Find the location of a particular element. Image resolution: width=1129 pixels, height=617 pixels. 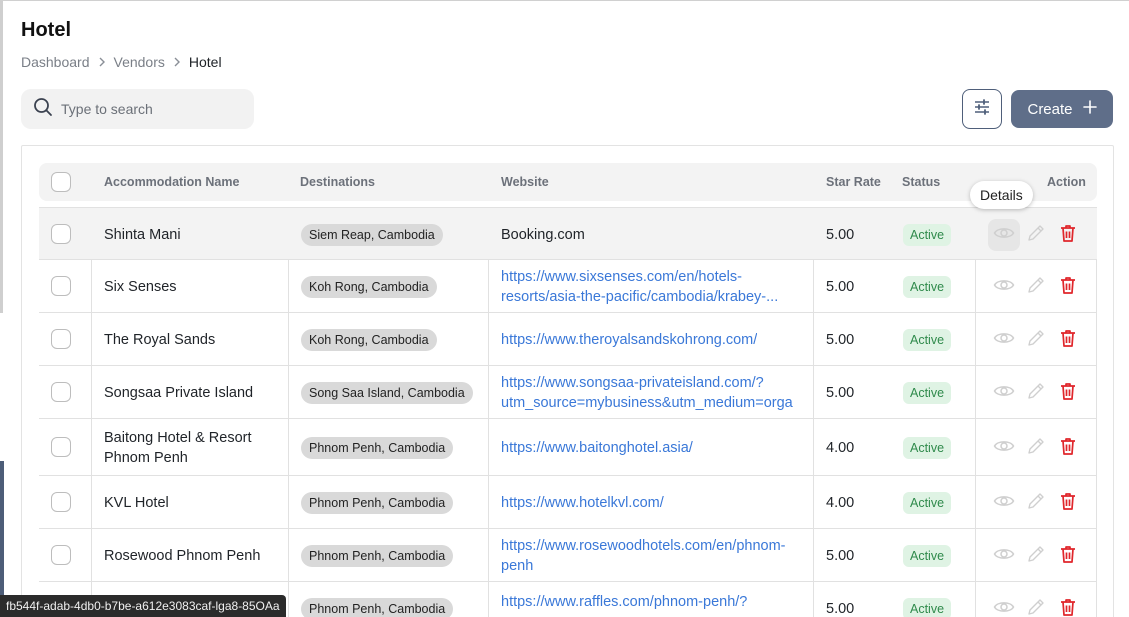

select-all-checkbox is located at coordinates (61, 182).